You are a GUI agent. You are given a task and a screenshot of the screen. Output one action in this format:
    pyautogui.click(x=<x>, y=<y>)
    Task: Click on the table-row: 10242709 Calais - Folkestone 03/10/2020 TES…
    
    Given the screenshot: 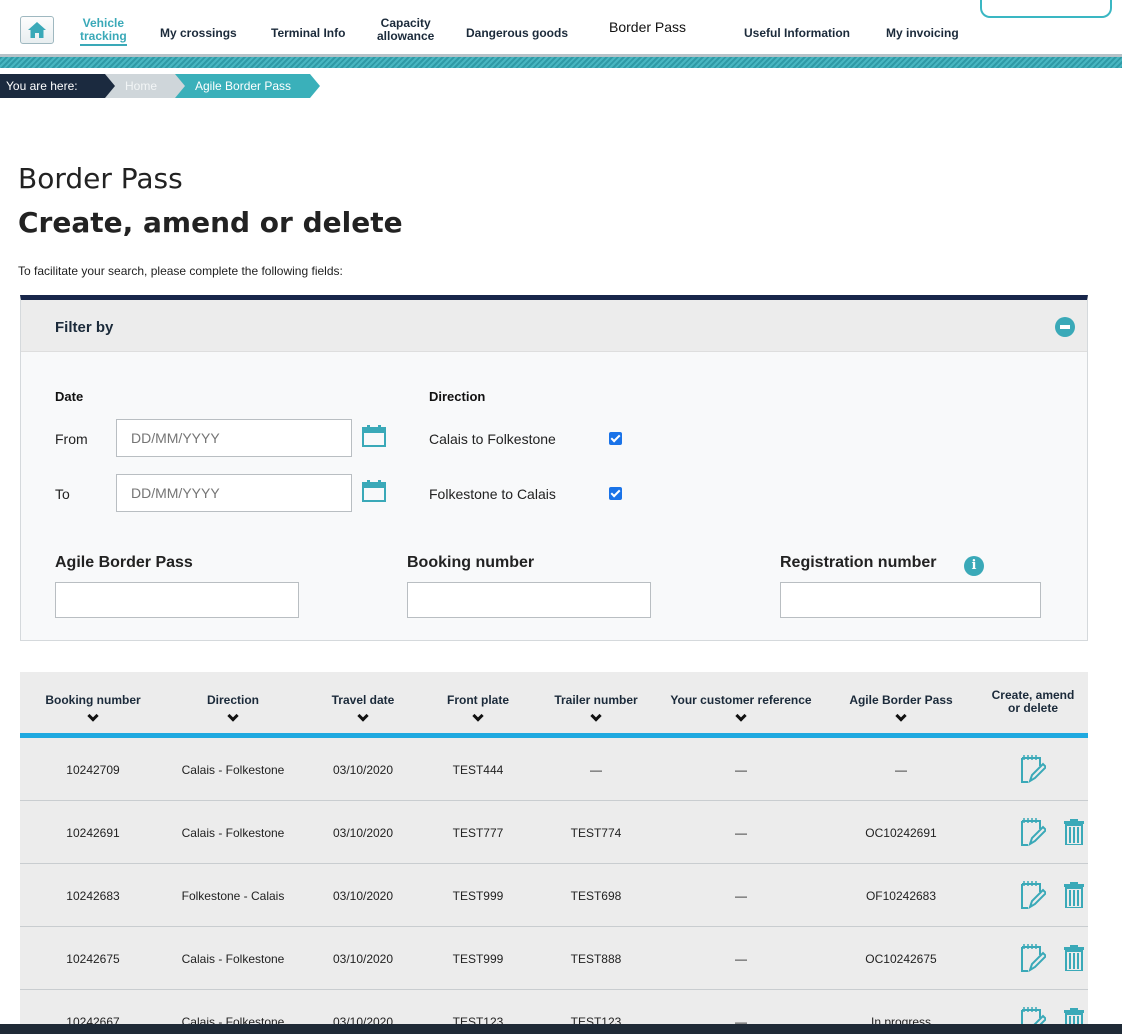 What is the action you would take?
    pyautogui.click(x=554, y=769)
    